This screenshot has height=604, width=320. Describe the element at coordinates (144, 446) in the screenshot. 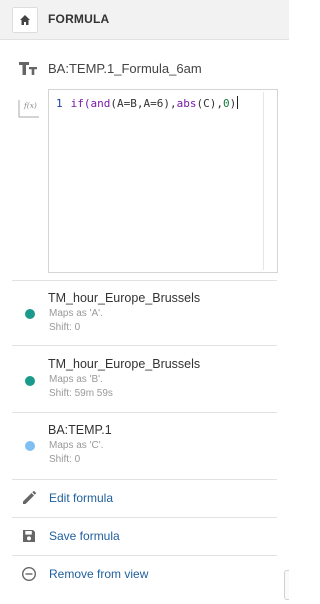

I see `variable-item: BA:TEMP.1 Maps as 'C'. Shift: 0` at that location.